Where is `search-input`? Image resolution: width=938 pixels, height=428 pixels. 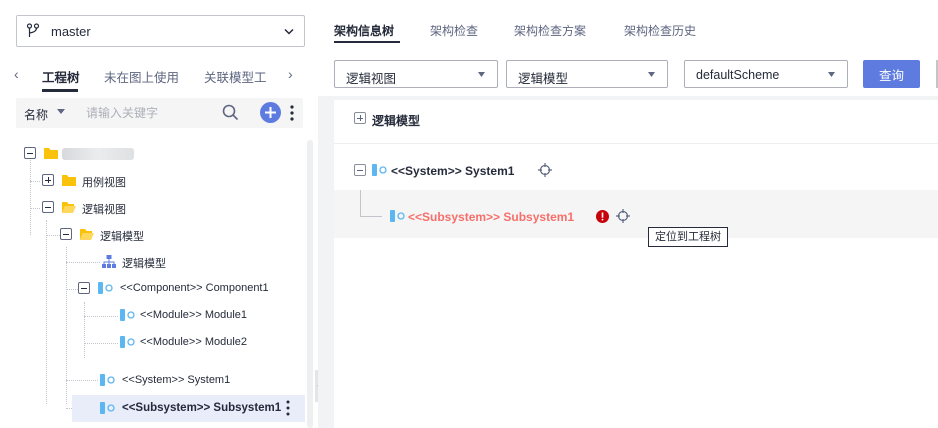 search-input is located at coordinates (151, 113).